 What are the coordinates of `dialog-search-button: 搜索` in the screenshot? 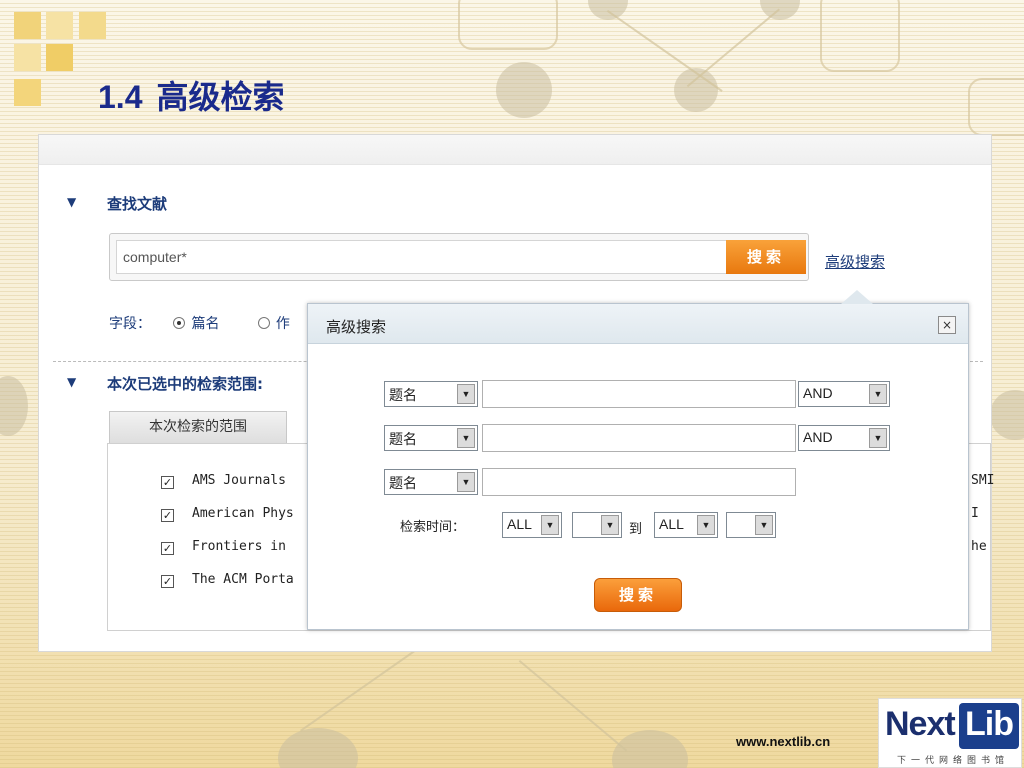 It's located at (638, 595).